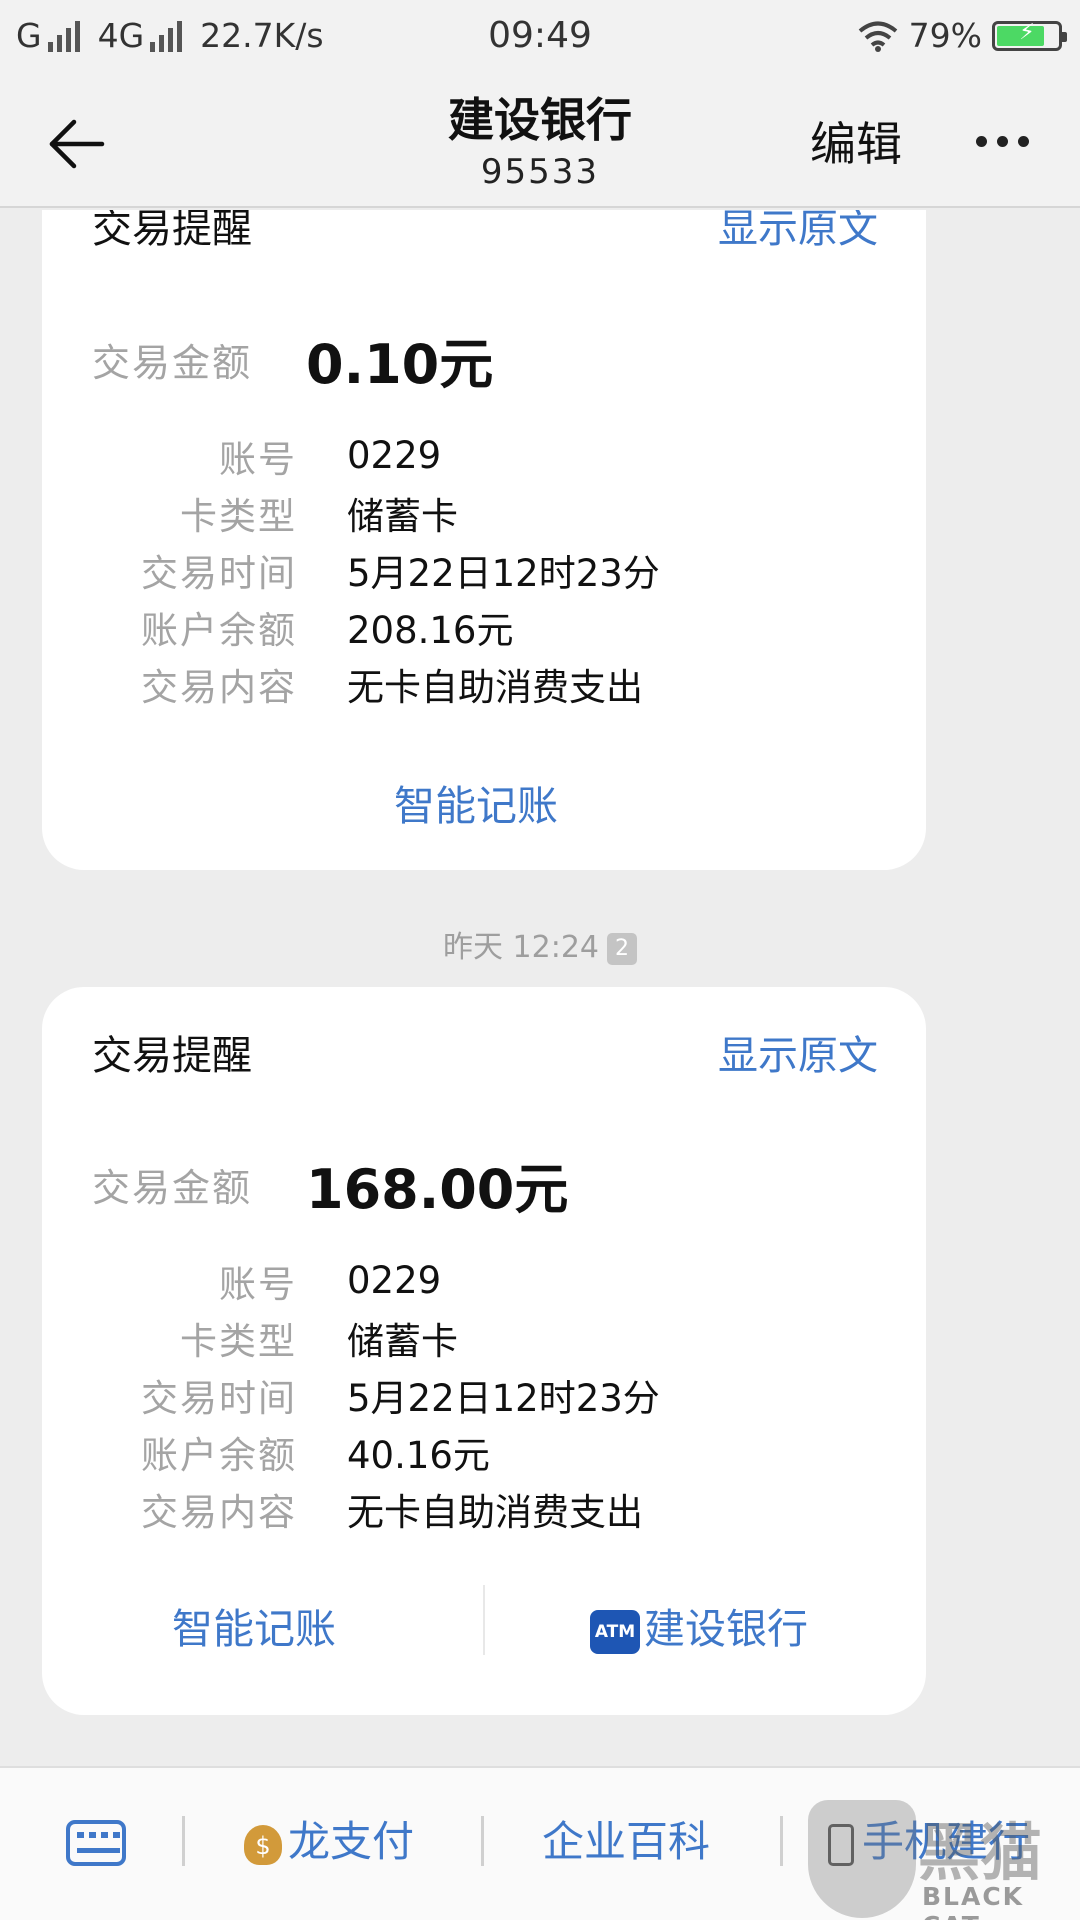 This screenshot has height=1920, width=1080. What do you see at coordinates (302, 626) in the screenshot?
I see `detail-row: 账户余额 208.16元` at bounding box center [302, 626].